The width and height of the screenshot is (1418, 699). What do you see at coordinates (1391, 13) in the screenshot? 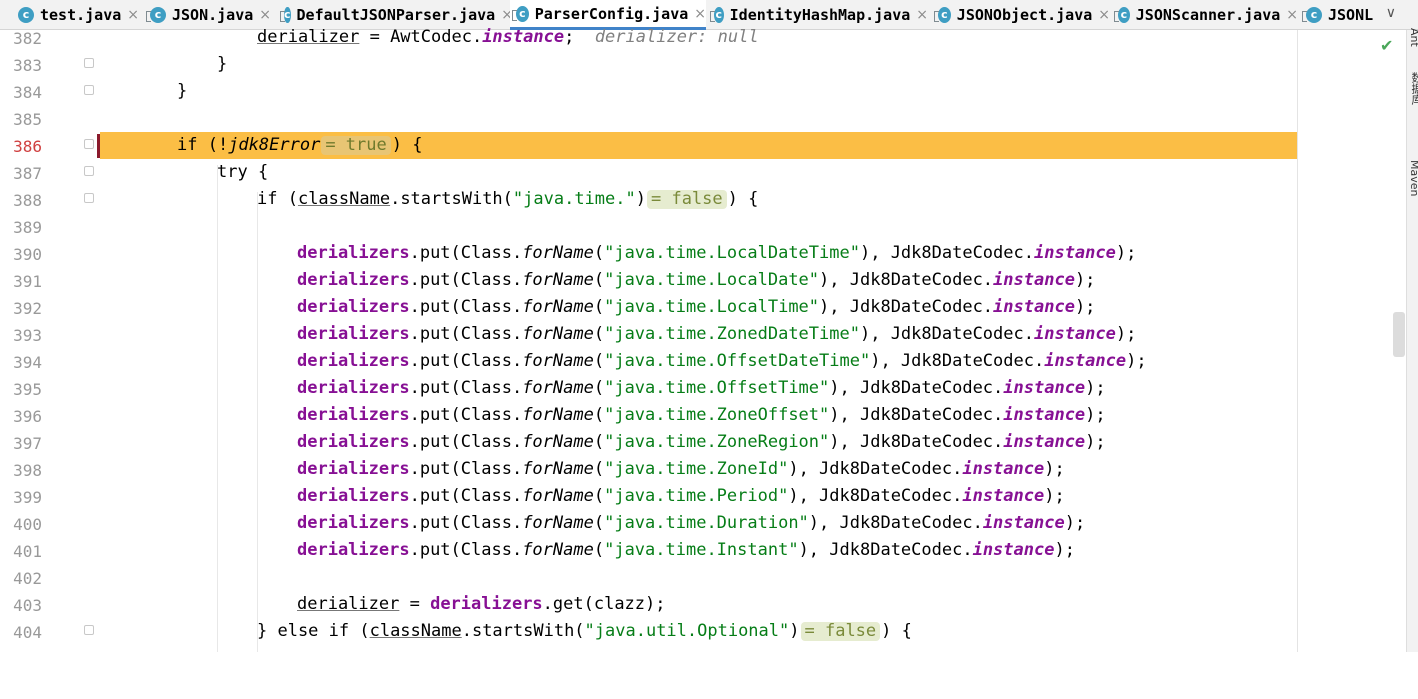
I see `chevron-down-icon: ∨` at bounding box center [1391, 13].